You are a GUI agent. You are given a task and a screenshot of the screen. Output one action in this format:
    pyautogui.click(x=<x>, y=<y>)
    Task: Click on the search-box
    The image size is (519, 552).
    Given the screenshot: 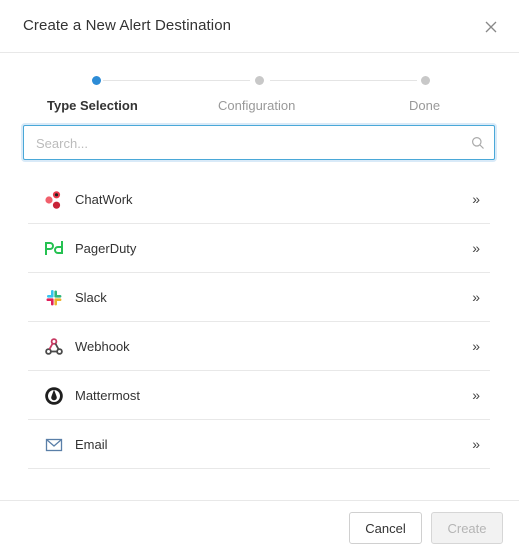 What is the action you would take?
    pyautogui.click(x=259, y=143)
    